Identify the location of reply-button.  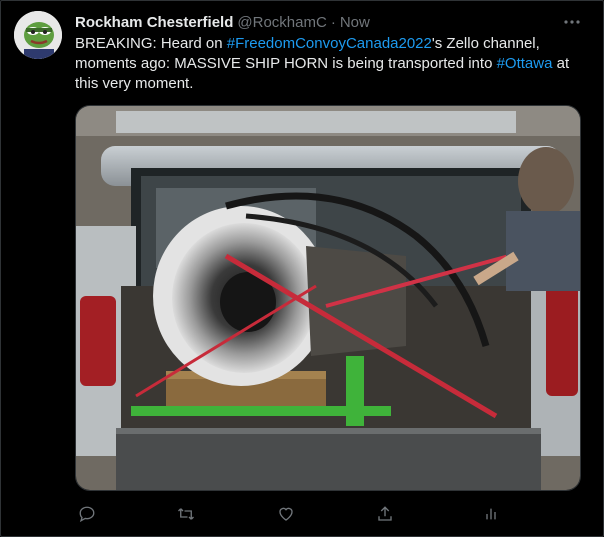
(87, 514).